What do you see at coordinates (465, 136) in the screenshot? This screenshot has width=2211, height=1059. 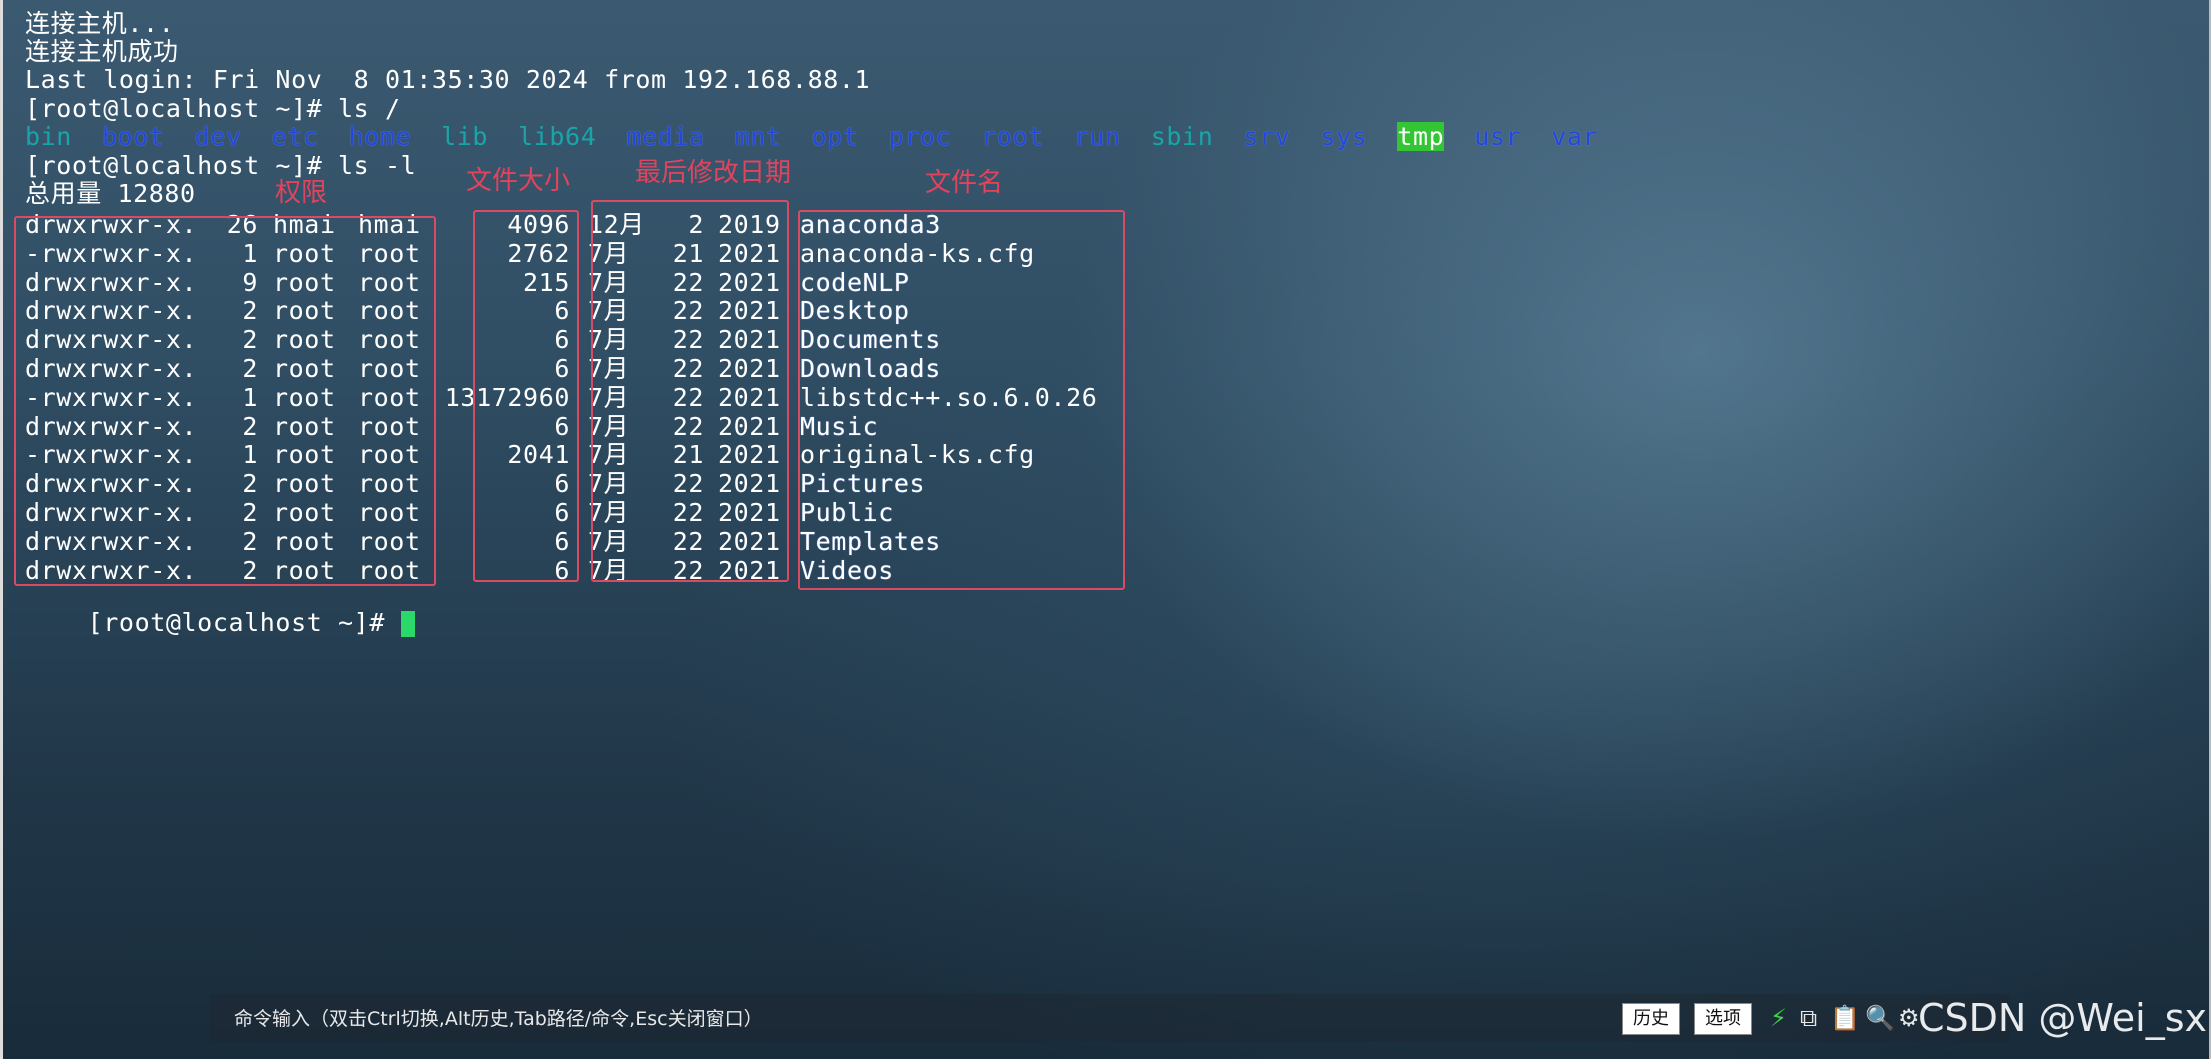 I see `ls-root-item: lib` at bounding box center [465, 136].